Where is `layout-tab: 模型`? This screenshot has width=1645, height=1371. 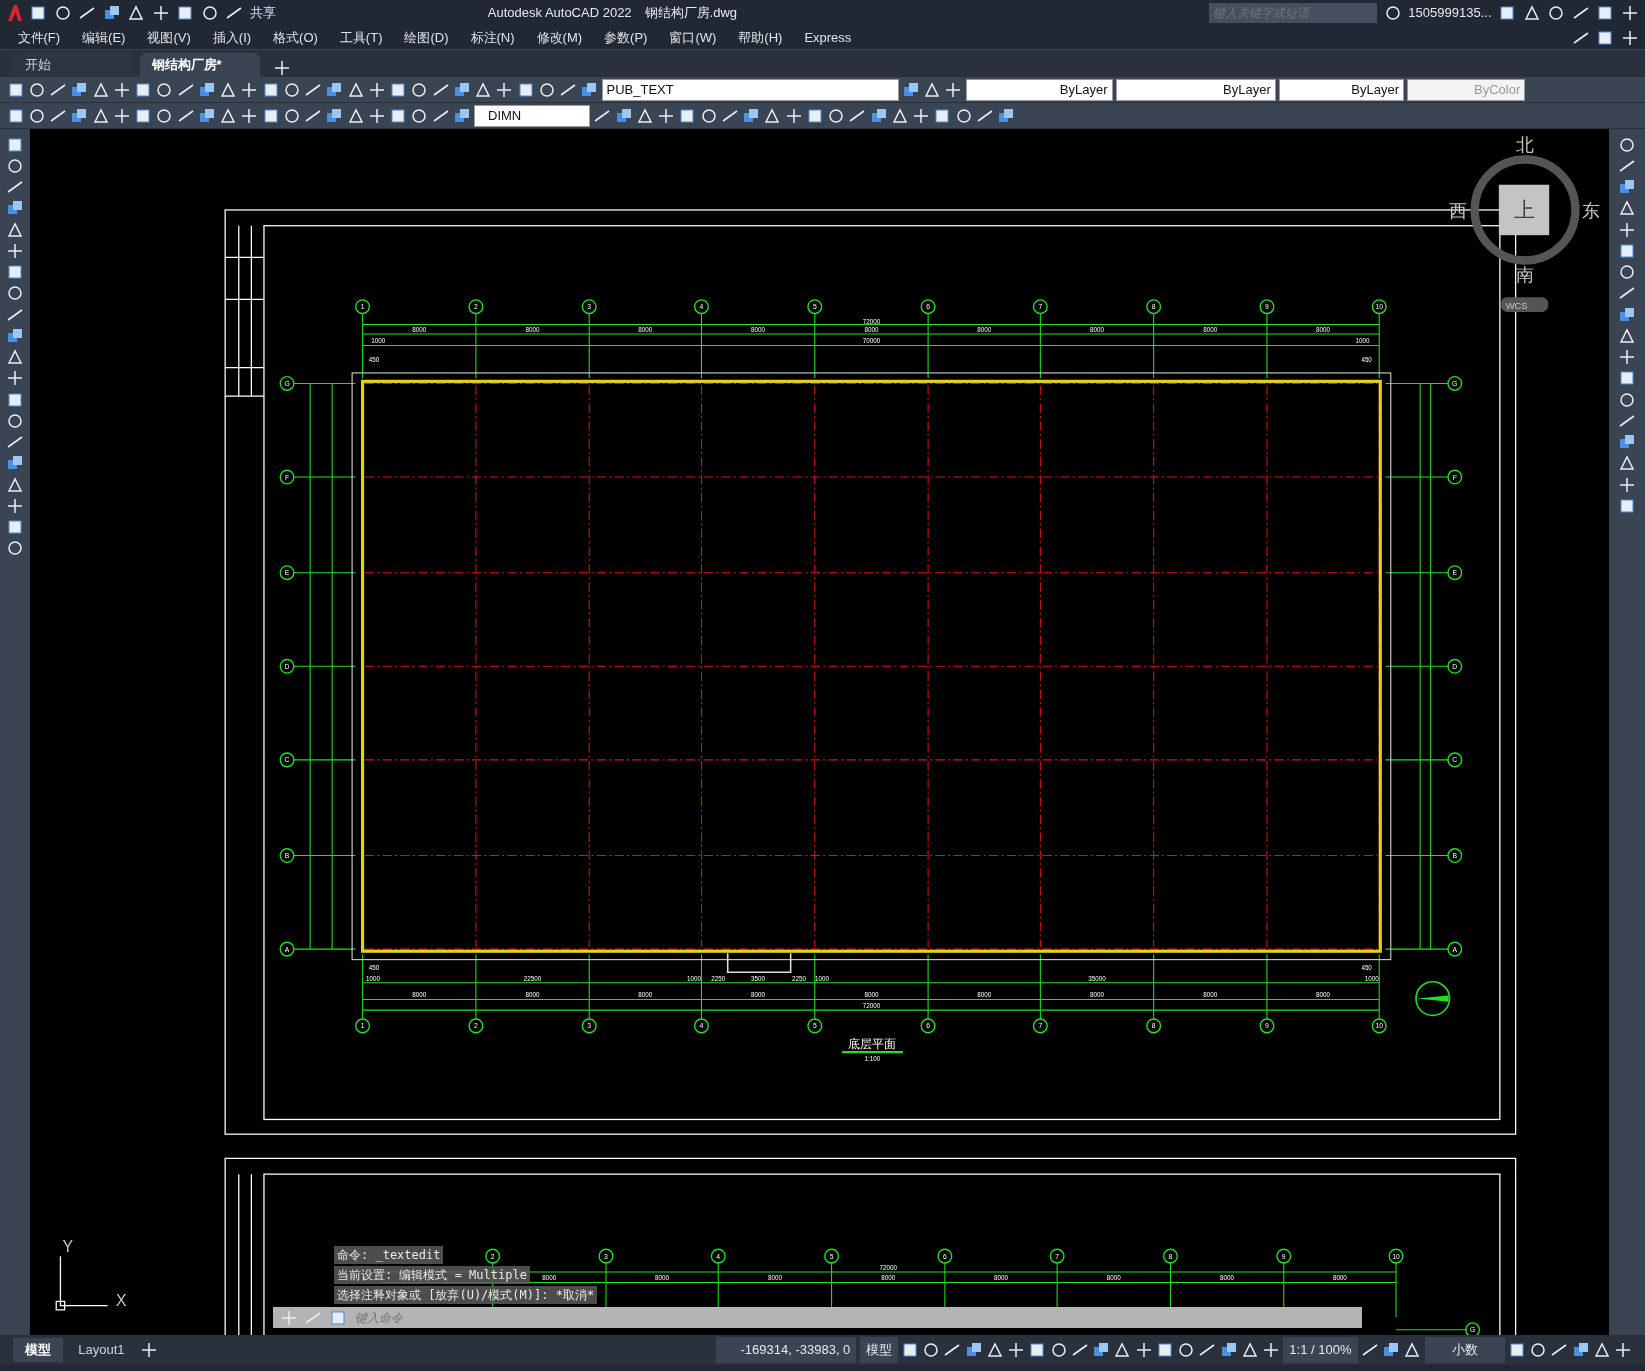 layout-tab: 模型 is located at coordinates (38, 1350).